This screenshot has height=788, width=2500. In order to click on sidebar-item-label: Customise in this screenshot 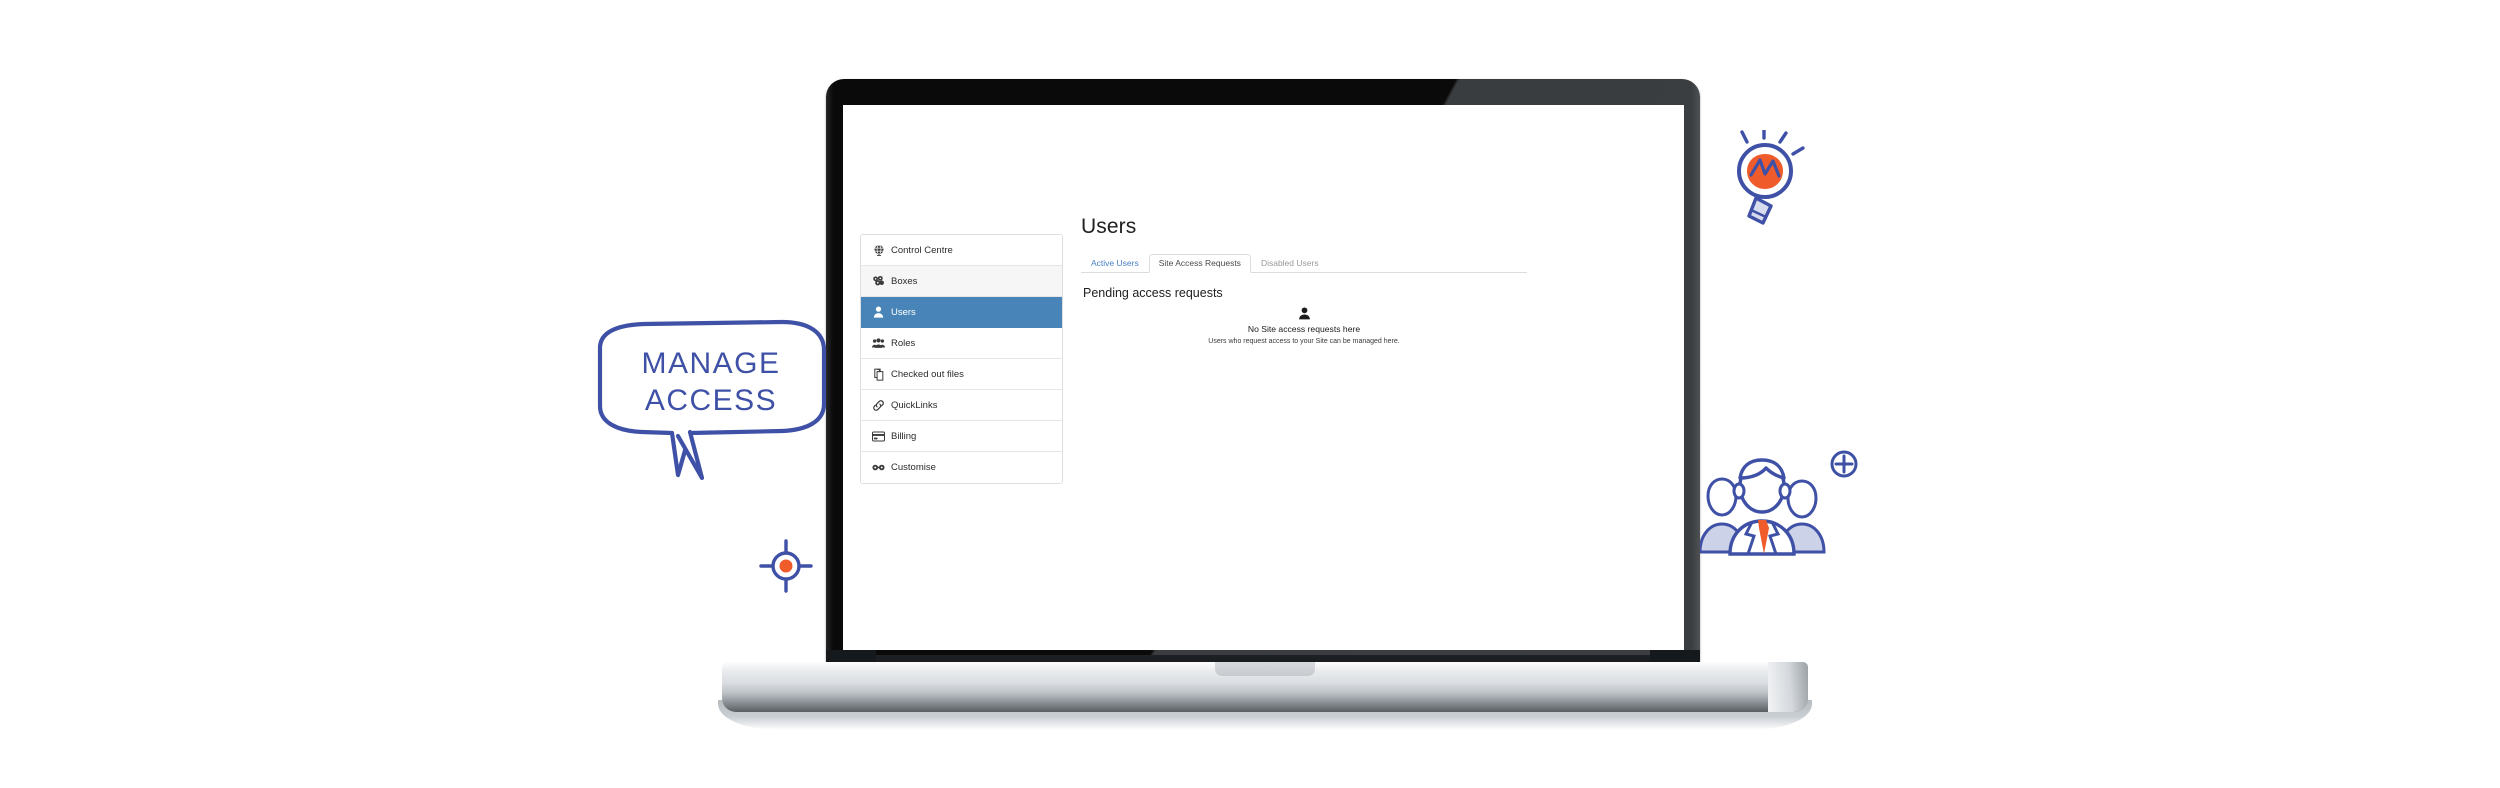, I will do `click(913, 467)`.